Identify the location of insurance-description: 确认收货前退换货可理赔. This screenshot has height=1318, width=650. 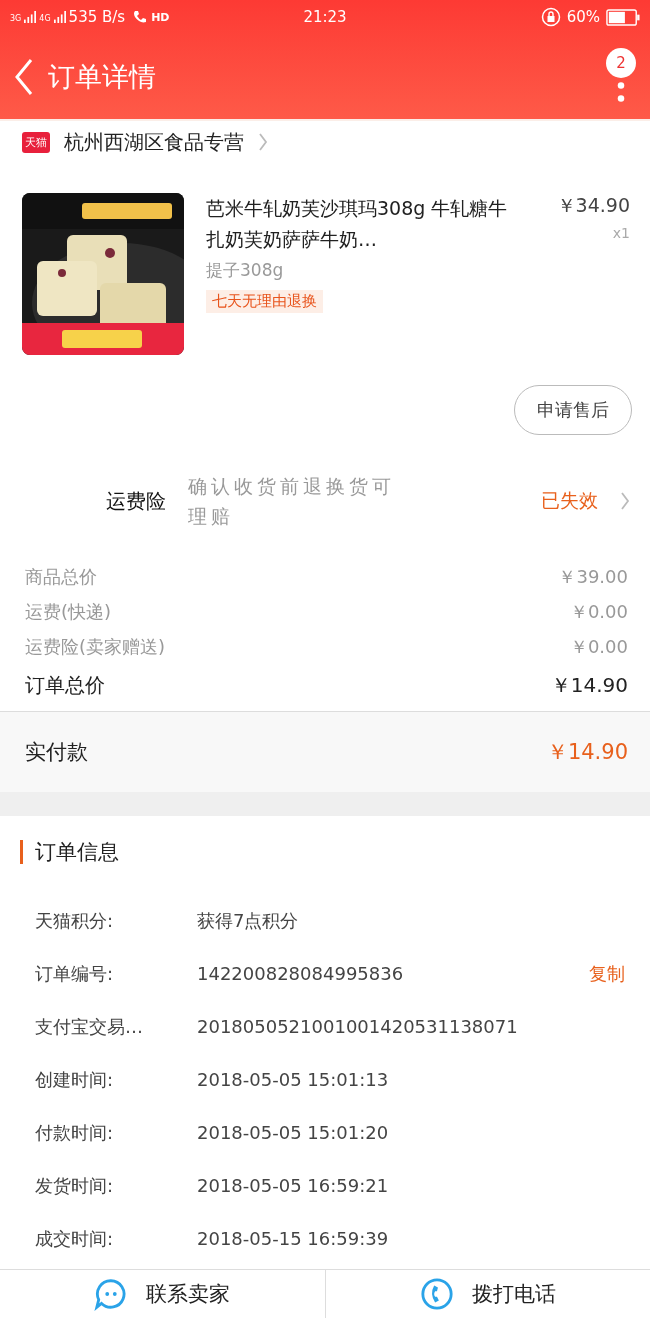
(292, 501).